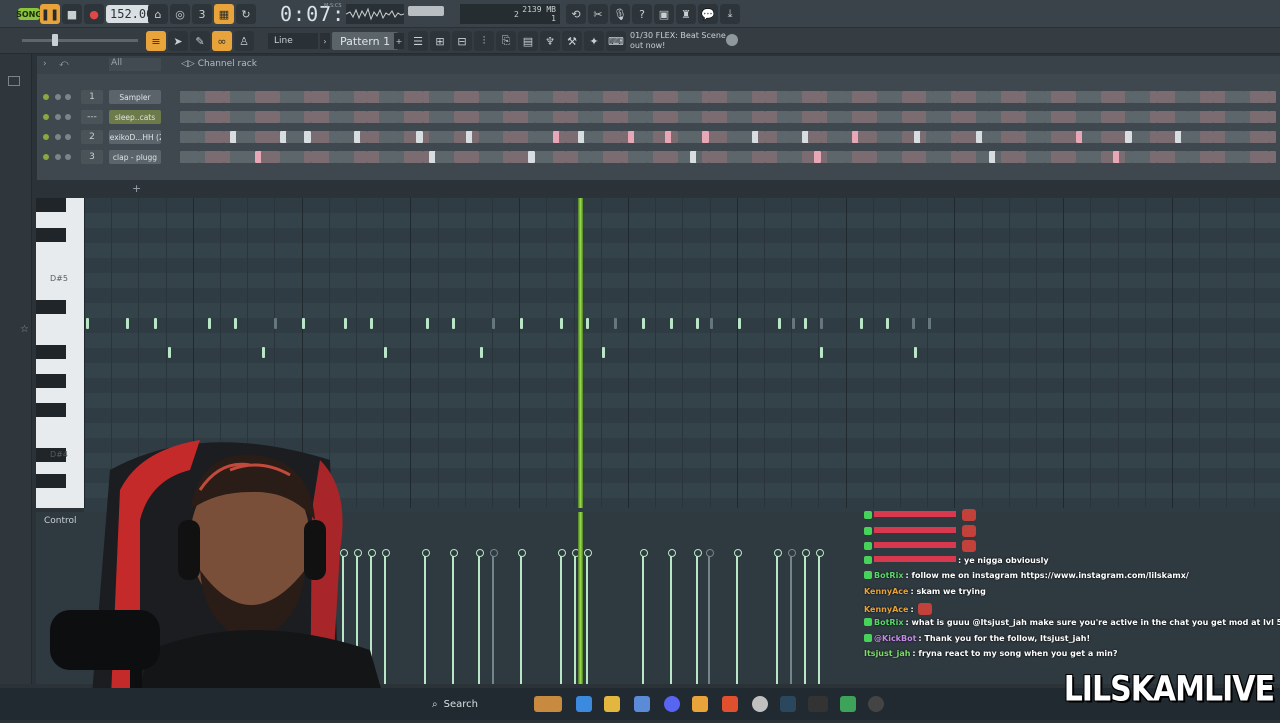 This screenshot has width=1280, height=723. I want to click on undo-history-icon: ⟲, so click(576, 14).